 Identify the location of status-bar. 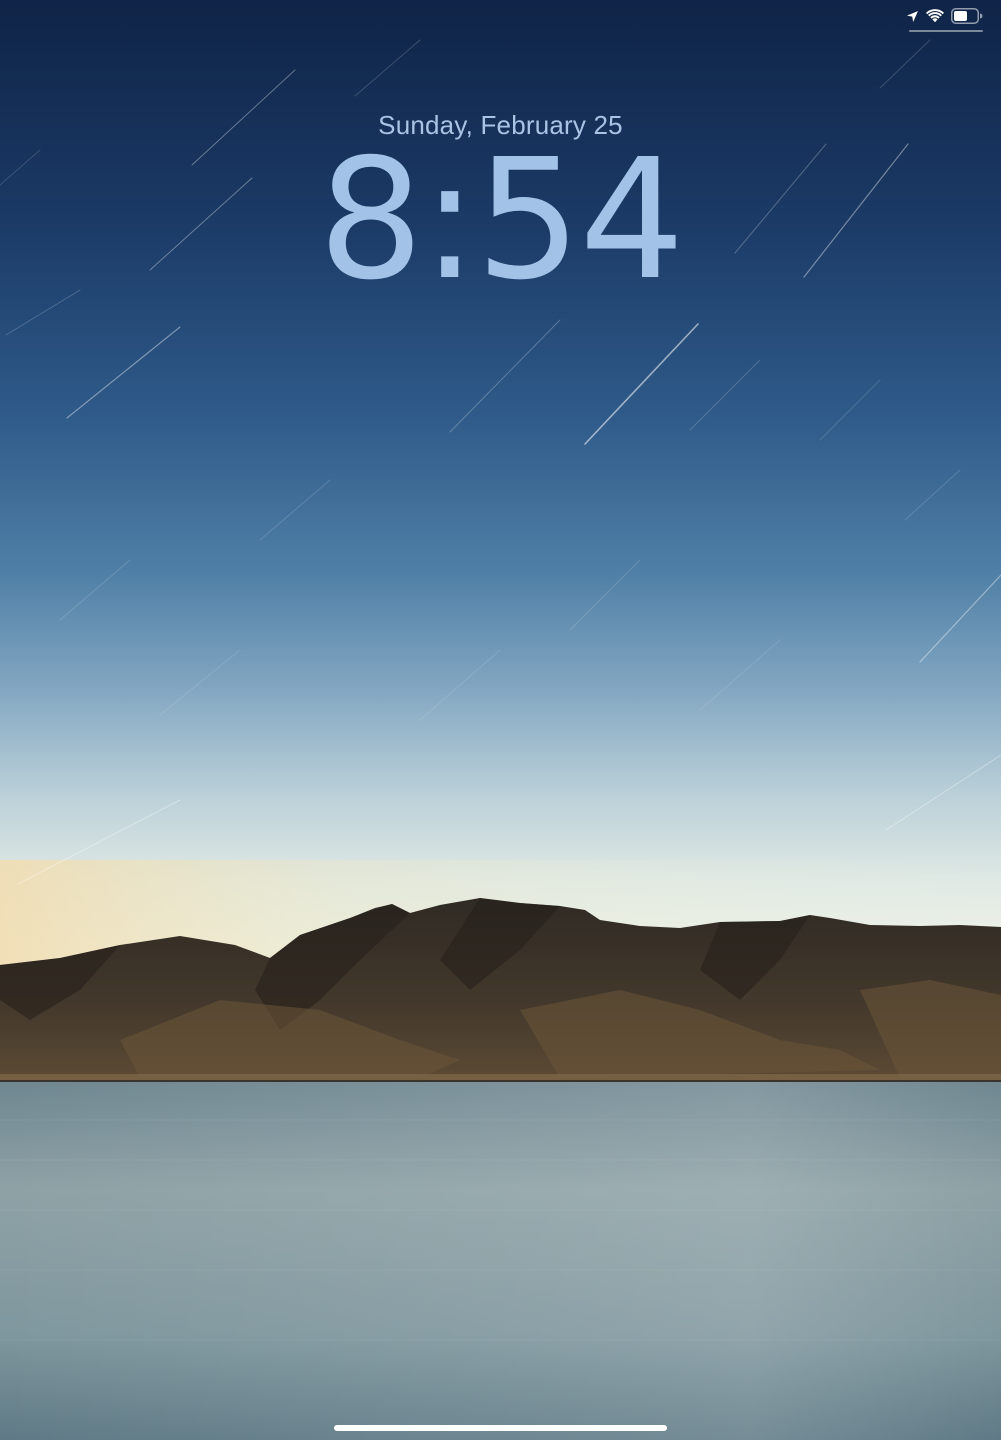
(944, 16).